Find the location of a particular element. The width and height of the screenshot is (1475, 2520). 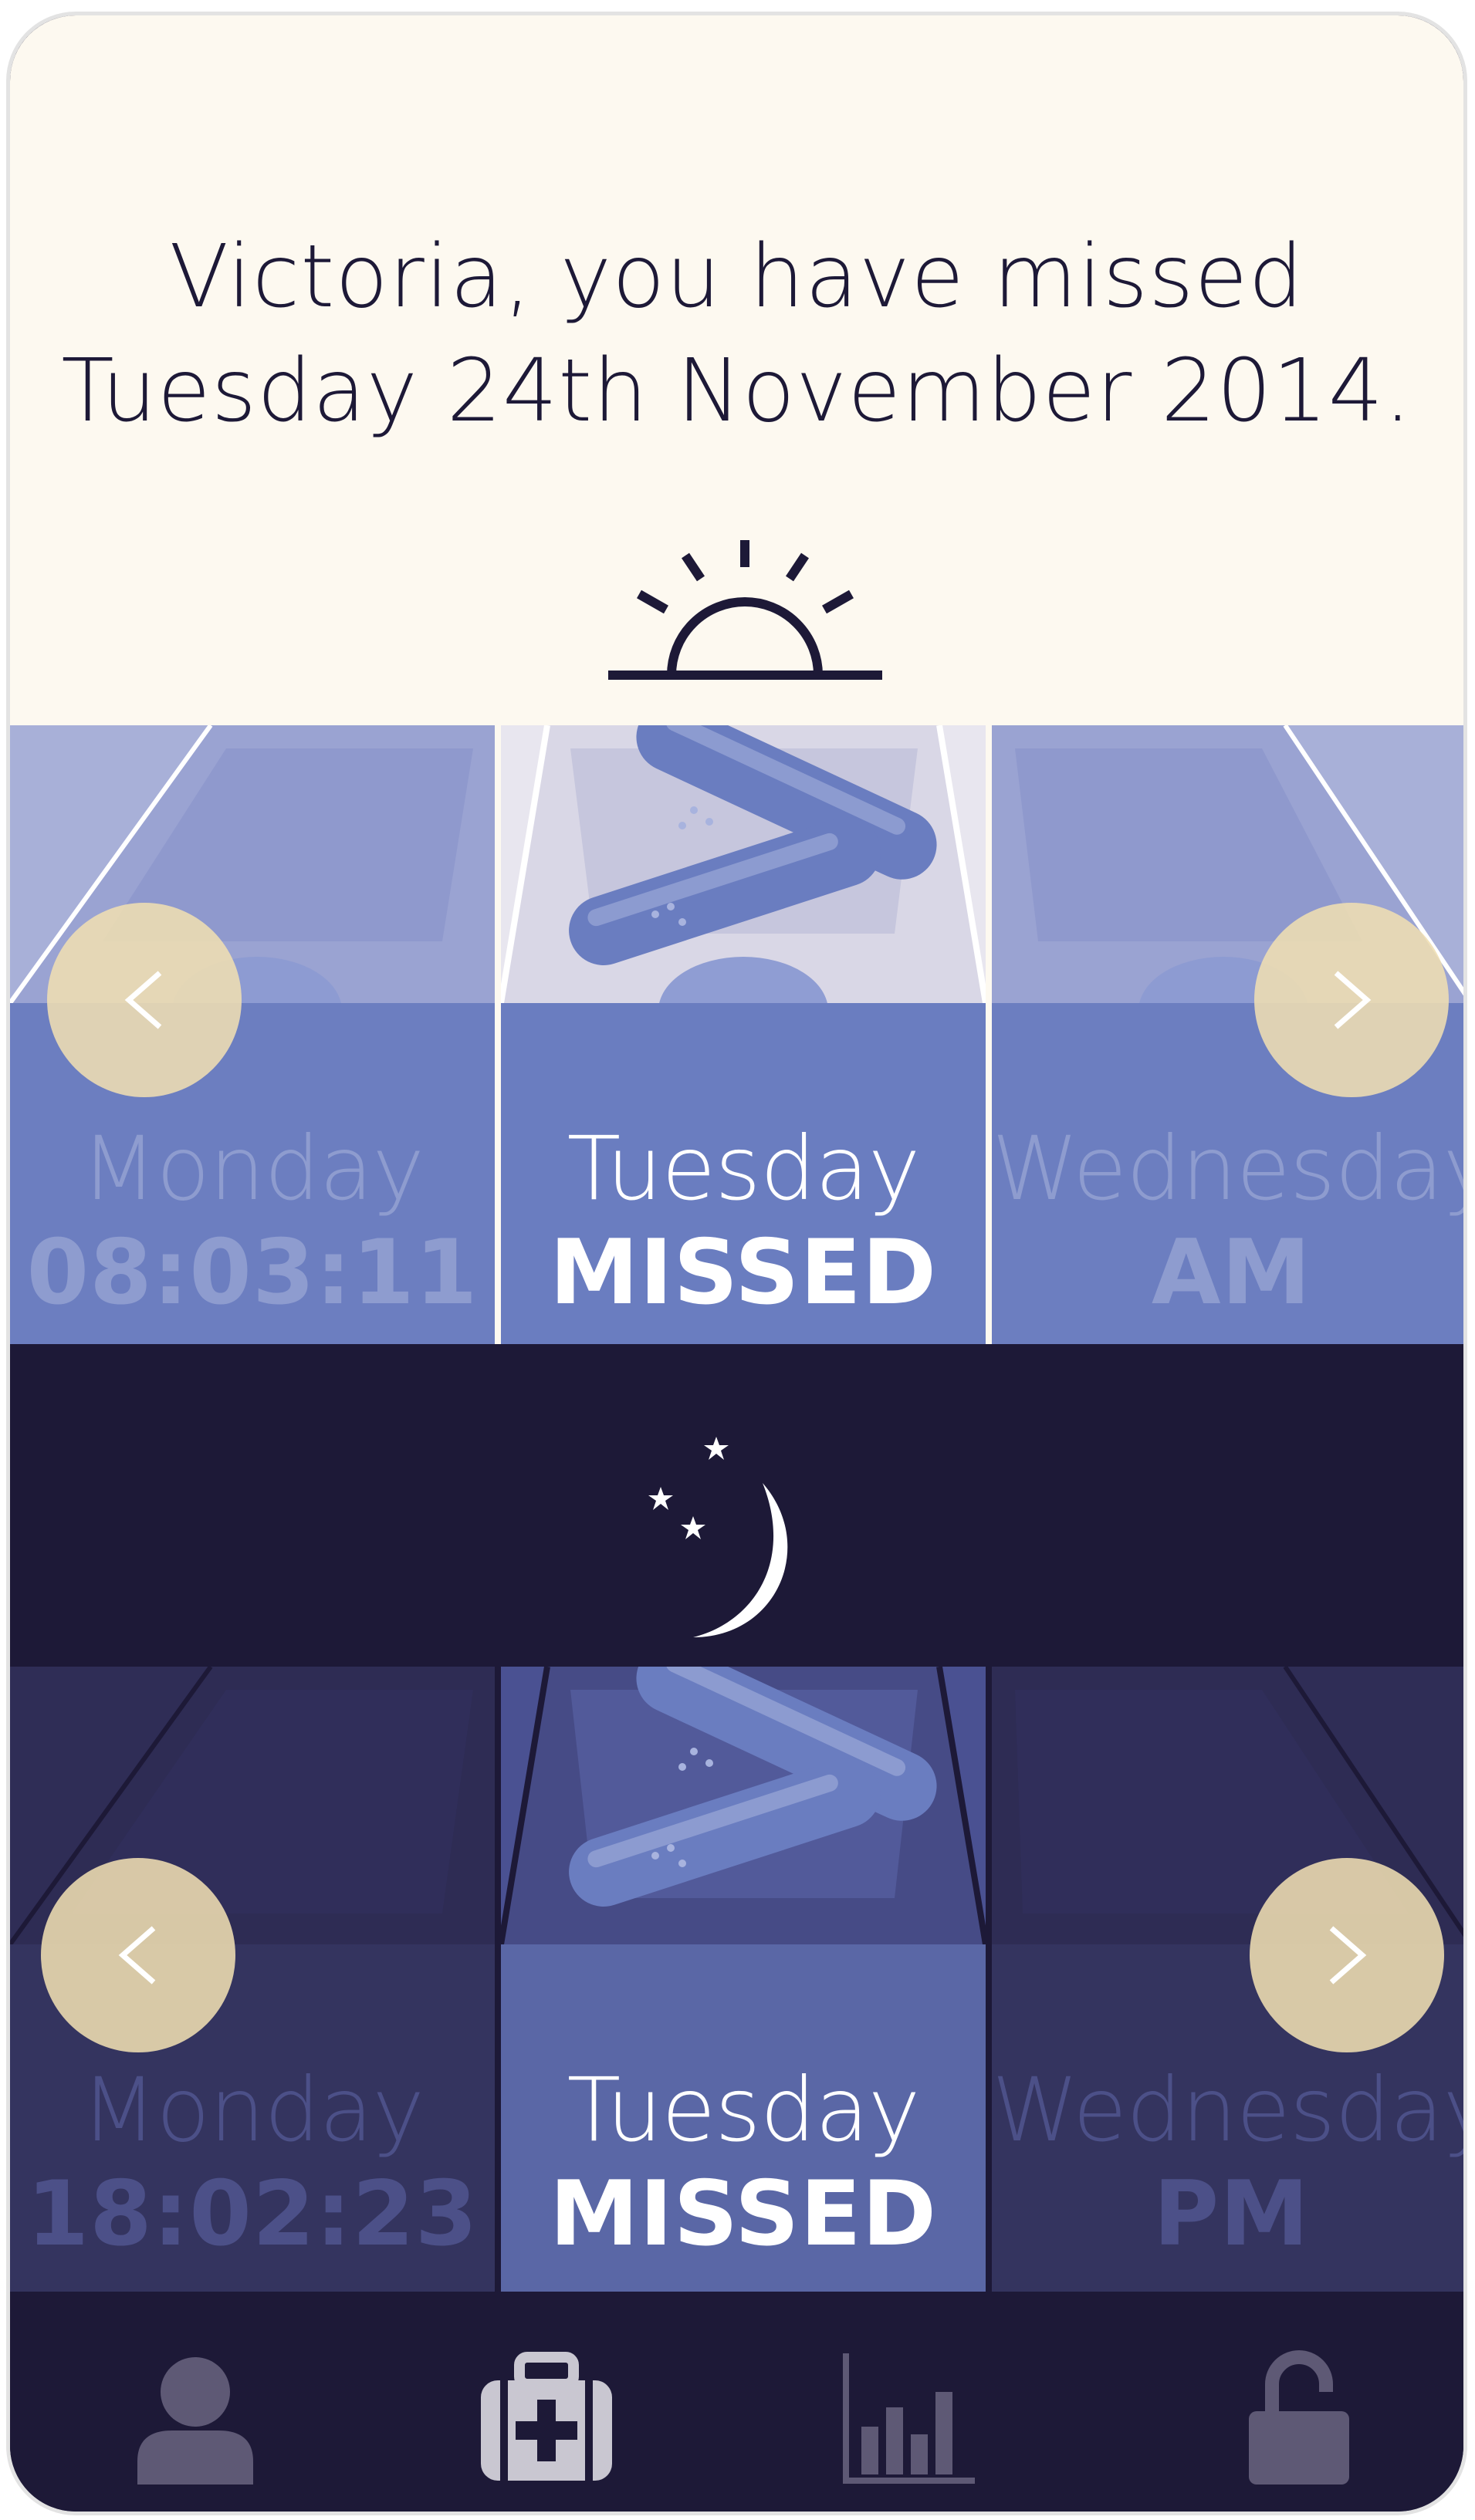

tab-profile is located at coordinates (195, 2418).